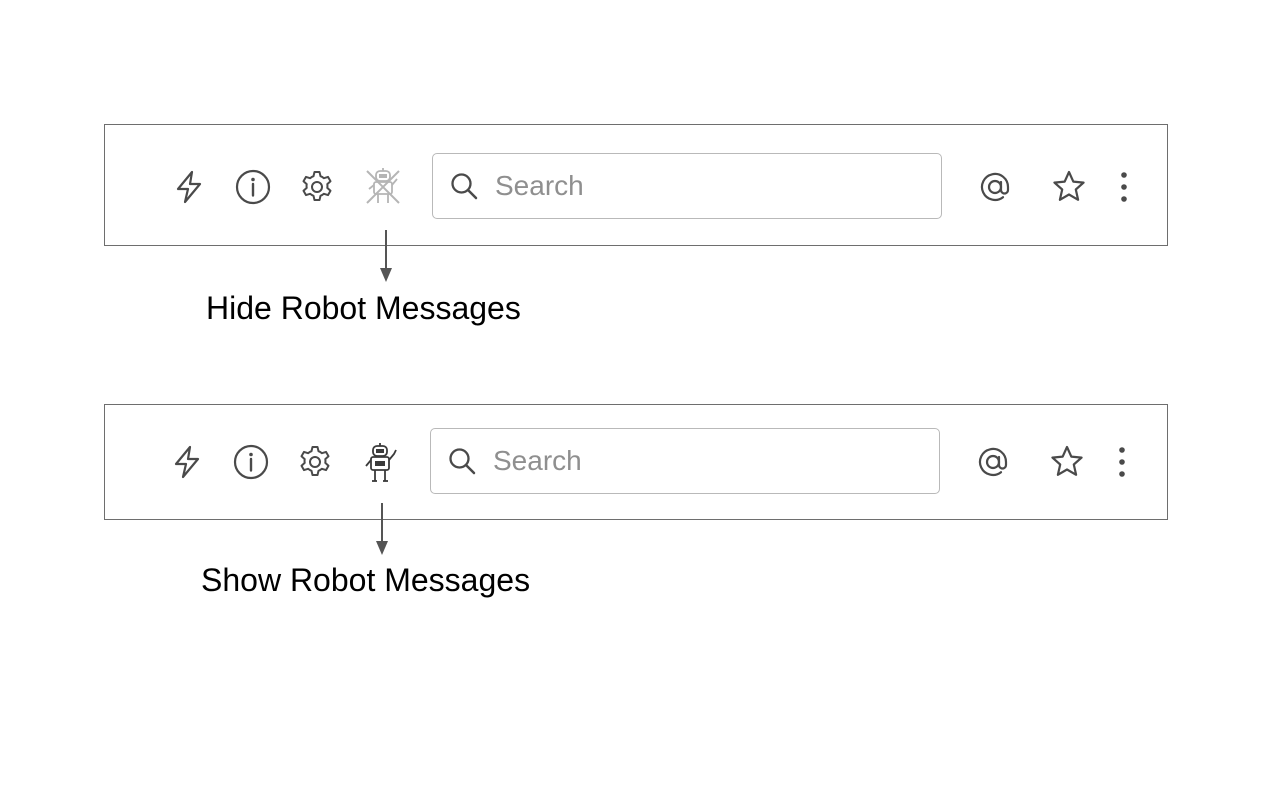 The image size is (1280, 800). I want to click on caption-show-robot-messages: Show Robot Messages, so click(366, 580).